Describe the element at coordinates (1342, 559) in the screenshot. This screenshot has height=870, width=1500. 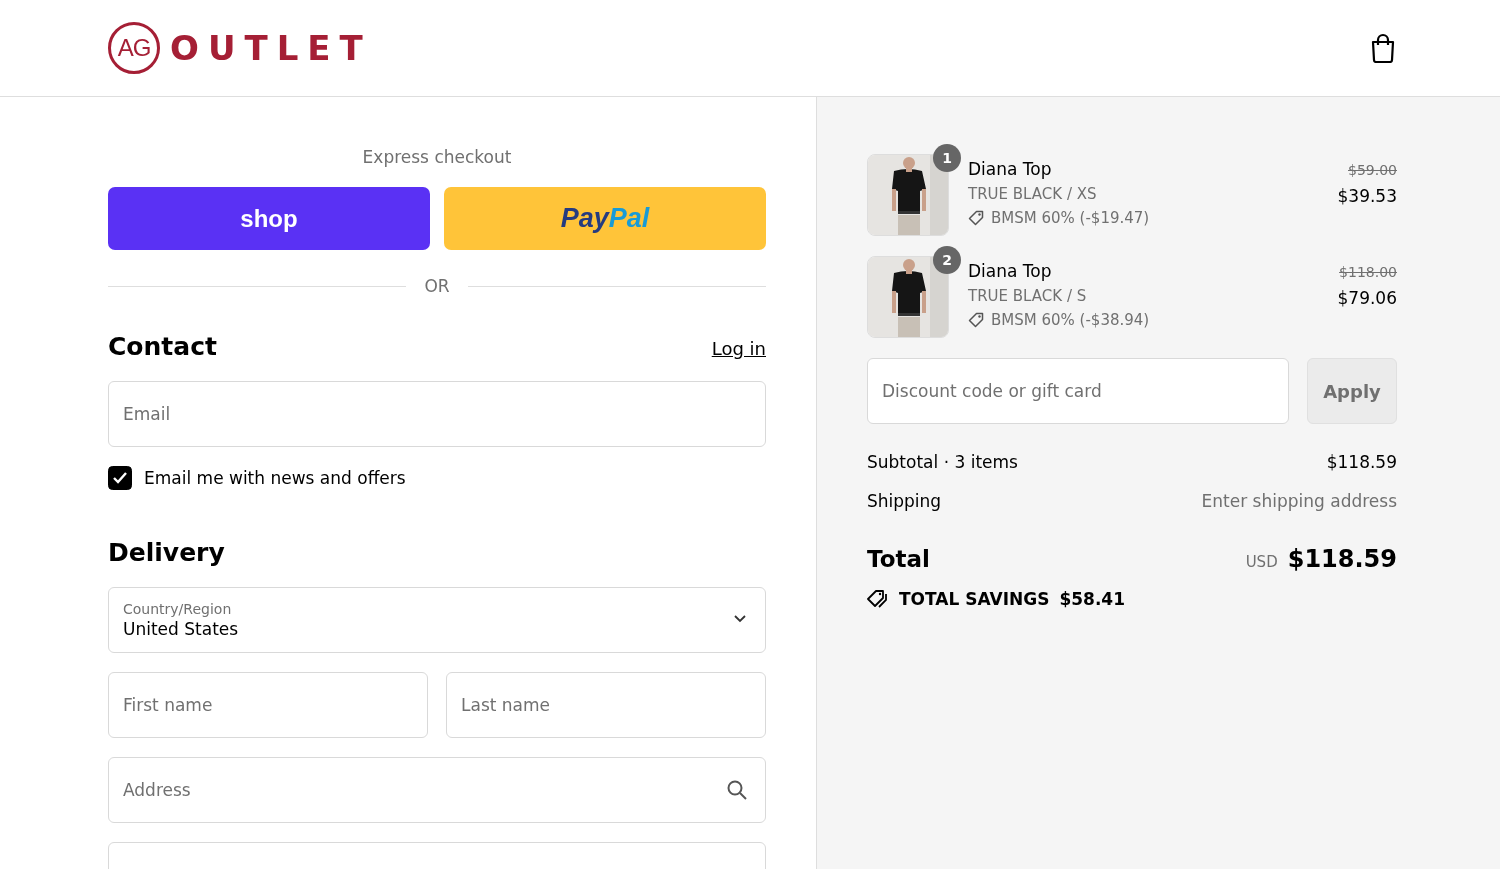
I see `total-value: $118.59` at that location.